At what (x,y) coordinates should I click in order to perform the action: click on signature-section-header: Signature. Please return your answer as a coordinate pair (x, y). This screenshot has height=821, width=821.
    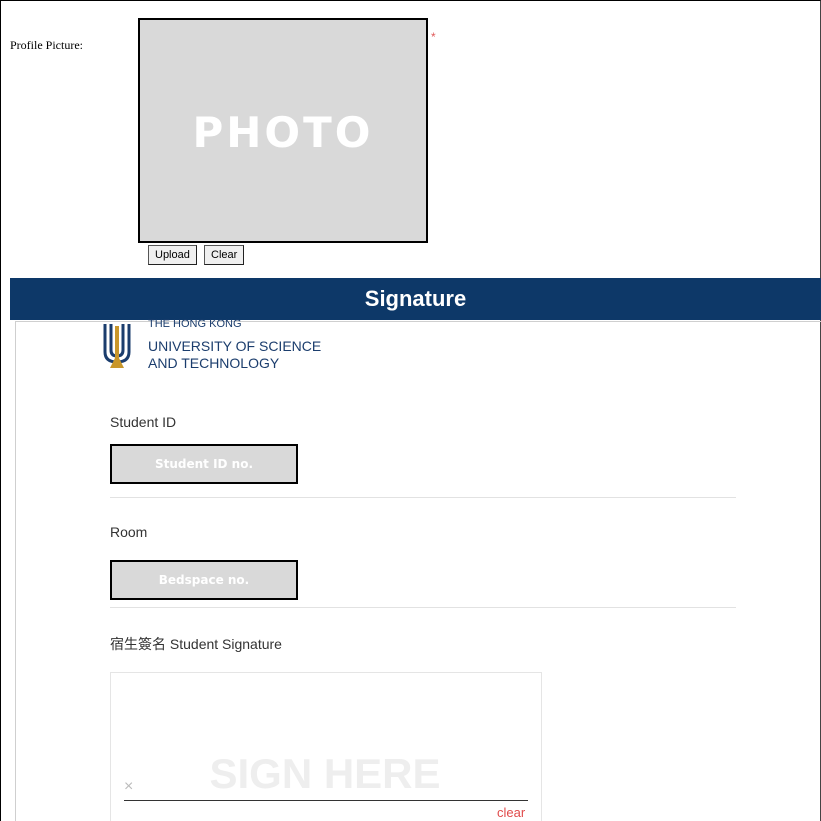
    Looking at the image, I should click on (415, 299).